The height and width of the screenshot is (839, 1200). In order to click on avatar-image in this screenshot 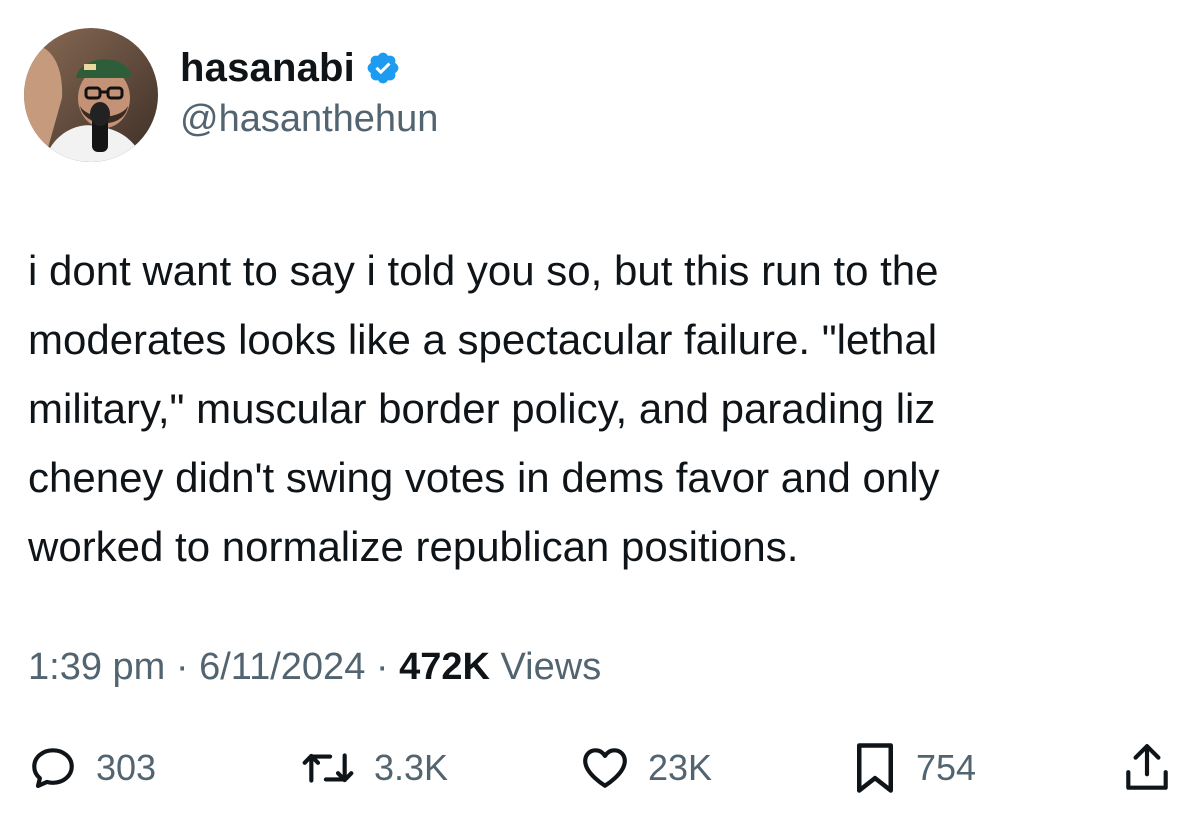, I will do `click(91, 95)`.